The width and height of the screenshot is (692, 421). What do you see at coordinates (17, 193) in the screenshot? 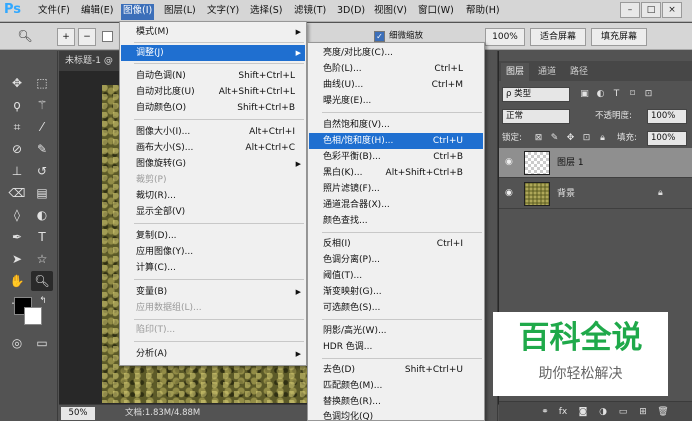
I see `eraser-icon: ⌫` at bounding box center [17, 193].